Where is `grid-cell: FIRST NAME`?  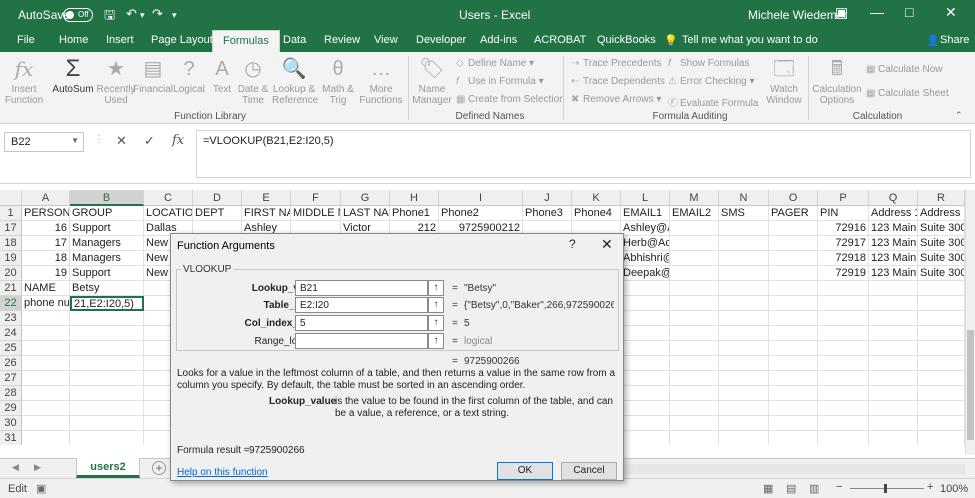 grid-cell: FIRST NAME is located at coordinates (266, 213).